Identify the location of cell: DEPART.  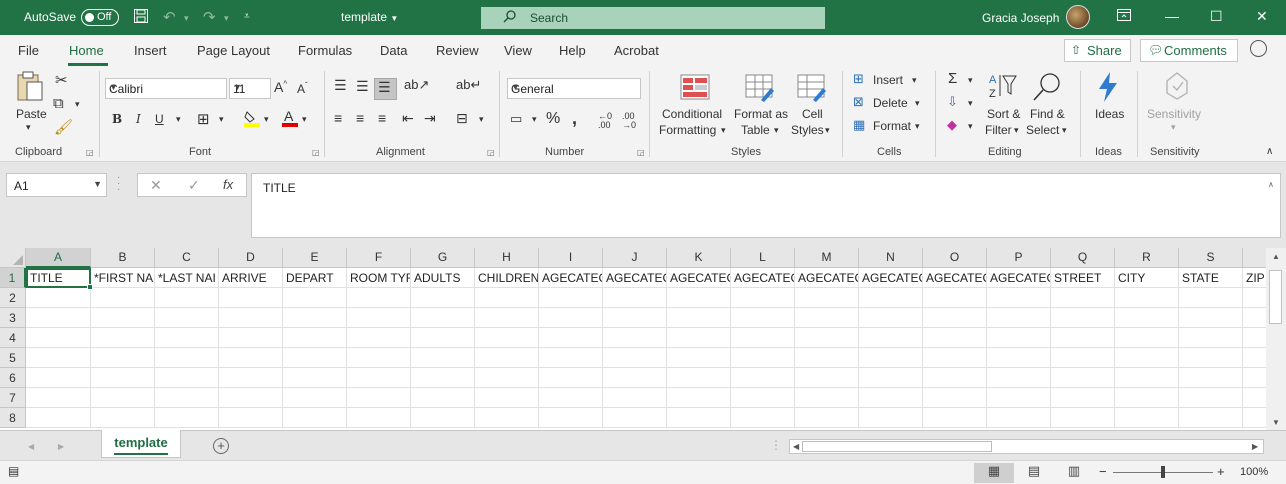
(315, 278).